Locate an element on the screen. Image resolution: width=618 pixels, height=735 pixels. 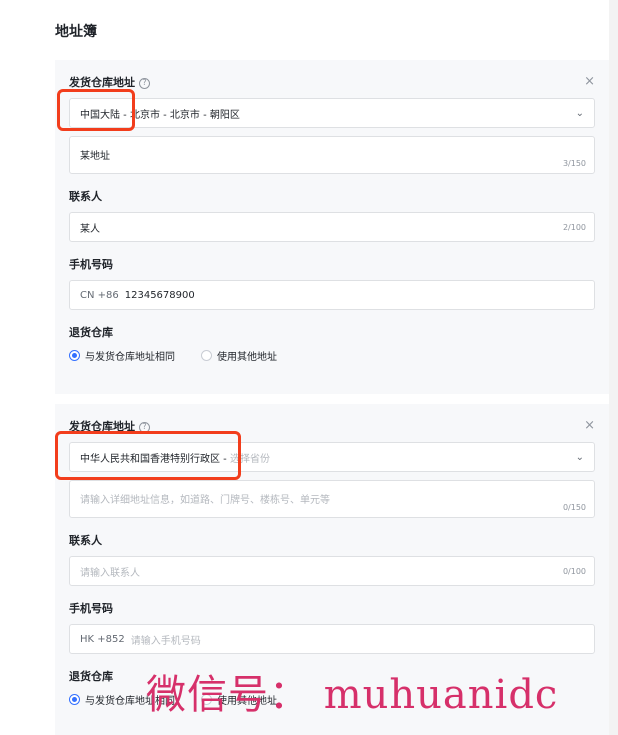
phone-input: CN +86 12345678900 is located at coordinates (332, 295).